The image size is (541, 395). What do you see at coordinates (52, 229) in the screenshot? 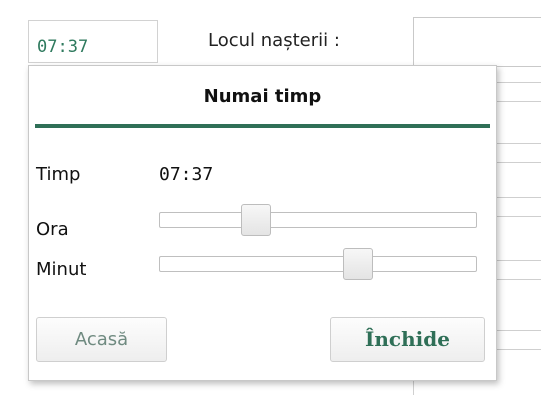
I see `hour-label: Ora` at bounding box center [52, 229].